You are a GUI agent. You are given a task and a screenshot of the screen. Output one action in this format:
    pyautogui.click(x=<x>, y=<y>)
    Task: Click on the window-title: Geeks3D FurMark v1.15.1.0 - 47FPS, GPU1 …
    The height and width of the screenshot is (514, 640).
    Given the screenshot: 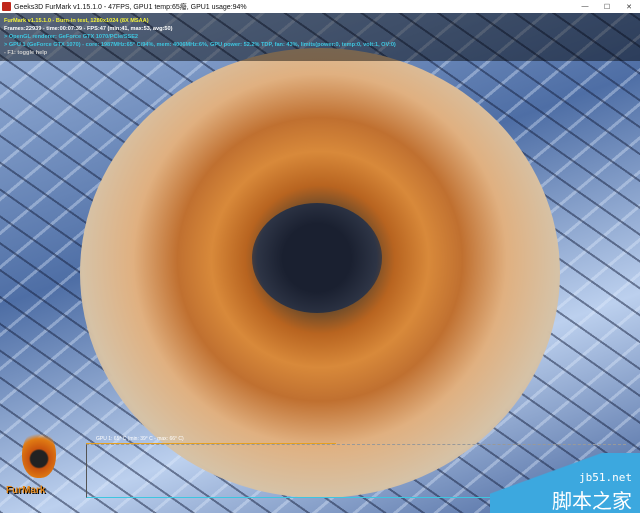 What is the action you would take?
    pyautogui.click(x=130, y=7)
    